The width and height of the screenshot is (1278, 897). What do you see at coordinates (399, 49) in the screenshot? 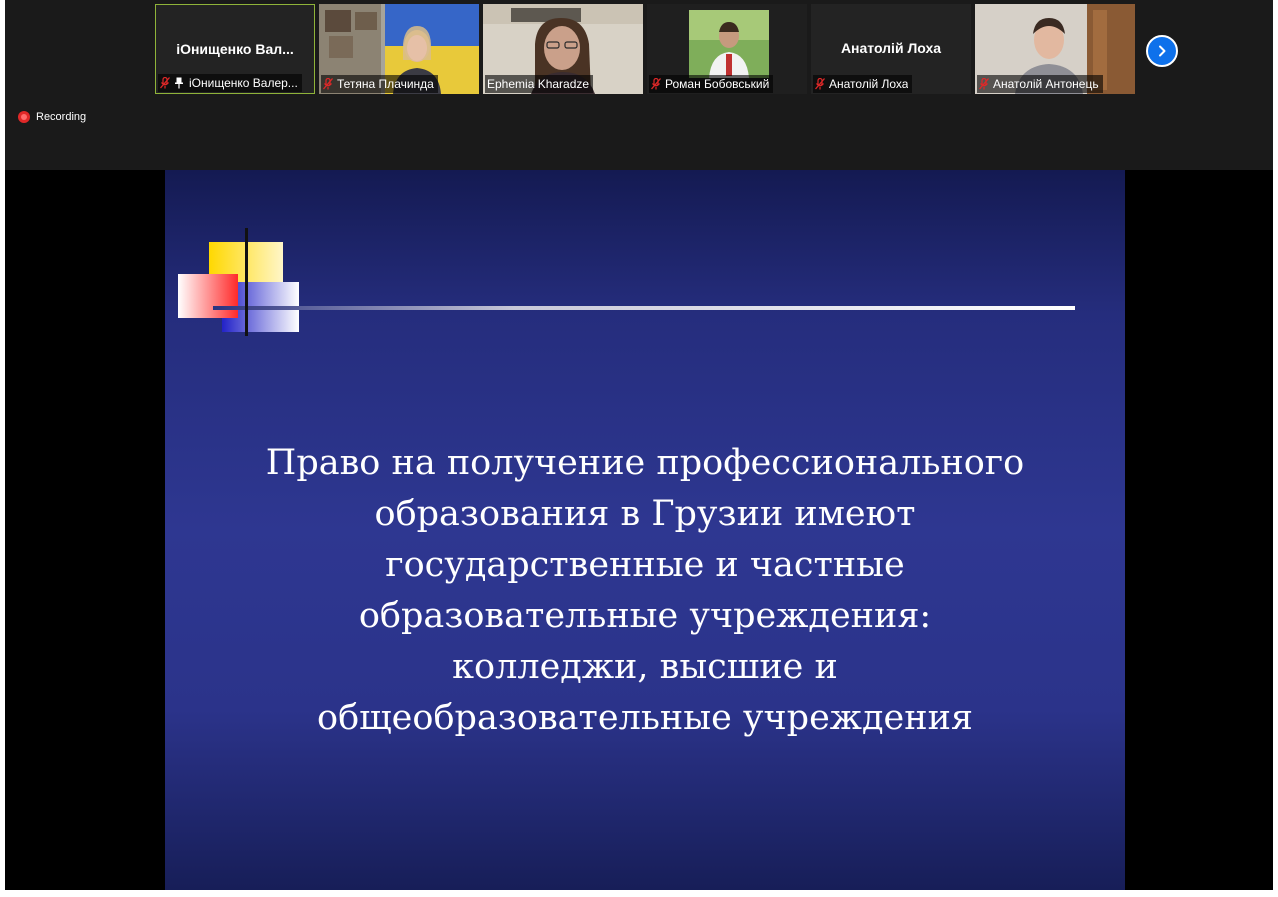
I see `participant-tile-2: Тетяна Плачинда` at bounding box center [399, 49].